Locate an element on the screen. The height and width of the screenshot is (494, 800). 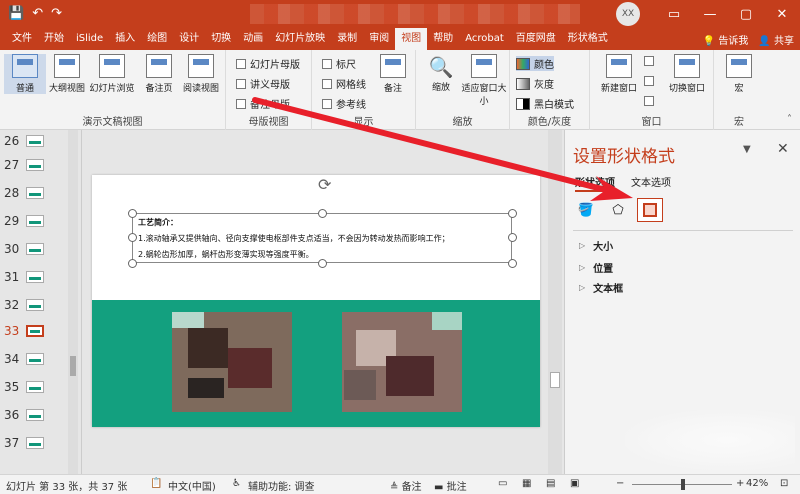
avatar: XX is located at coordinates (628, 14).